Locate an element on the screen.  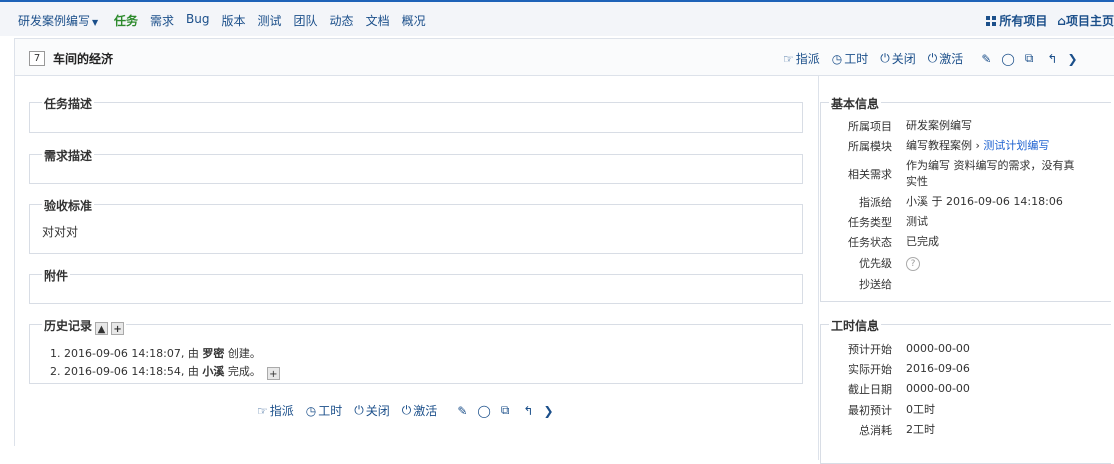
menu-item-story: 需求 is located at coordinates (162, 20).